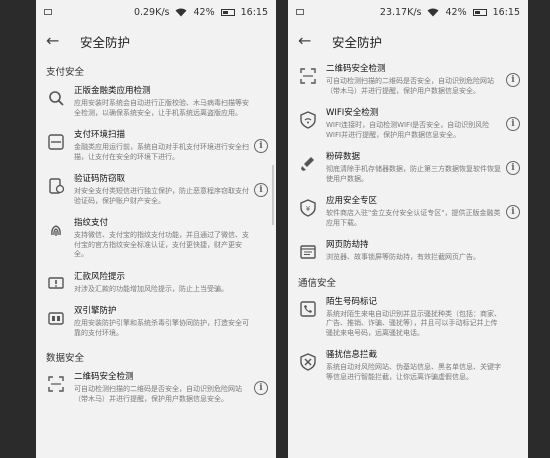 The height and width of the screenshot is (458, 550). I want to click on item-title: 汇款风险提示, so click(100, 276).